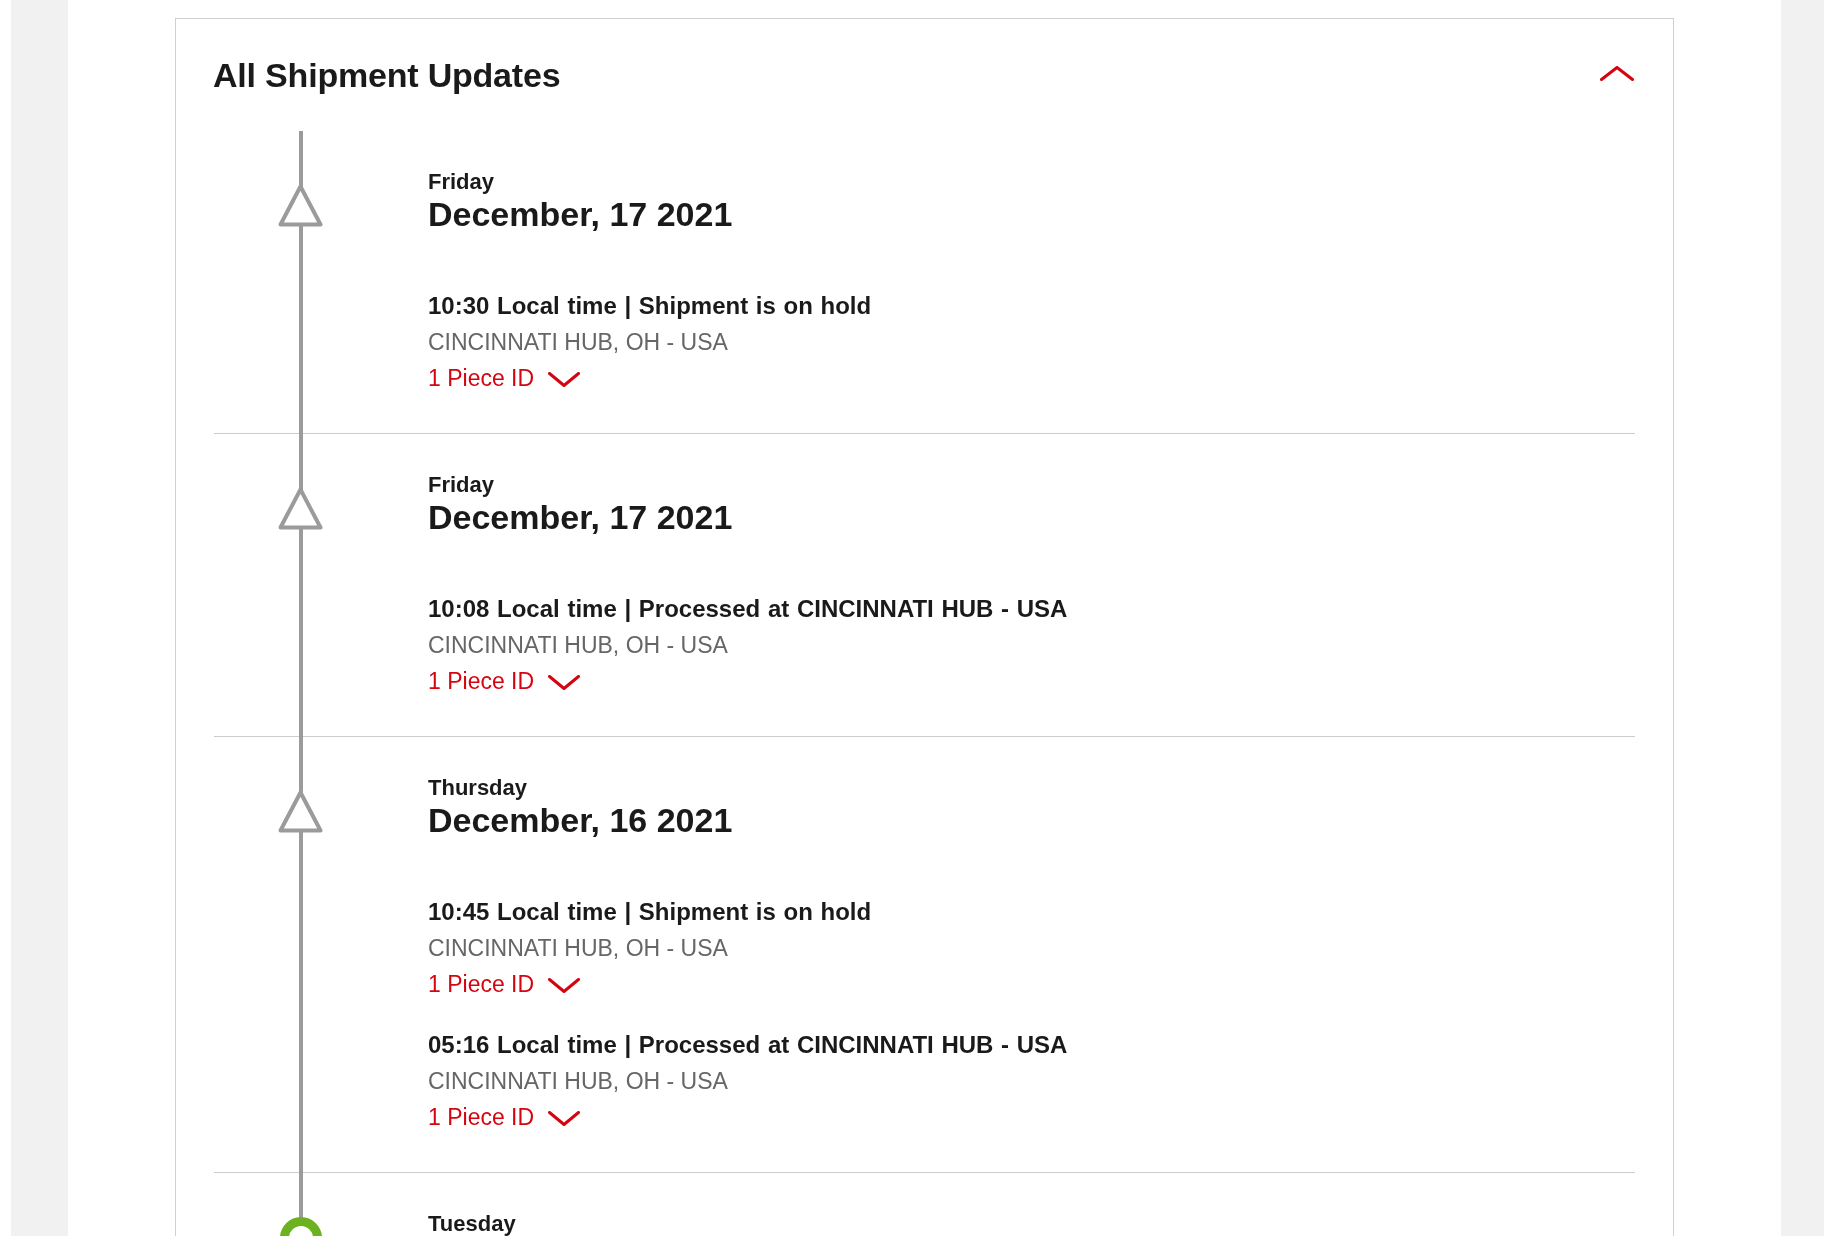 This screenshot has width=1824, height=1236. I want to click on event-title: 10:30 Local time | Shipment is on hold, so click(650, 306).